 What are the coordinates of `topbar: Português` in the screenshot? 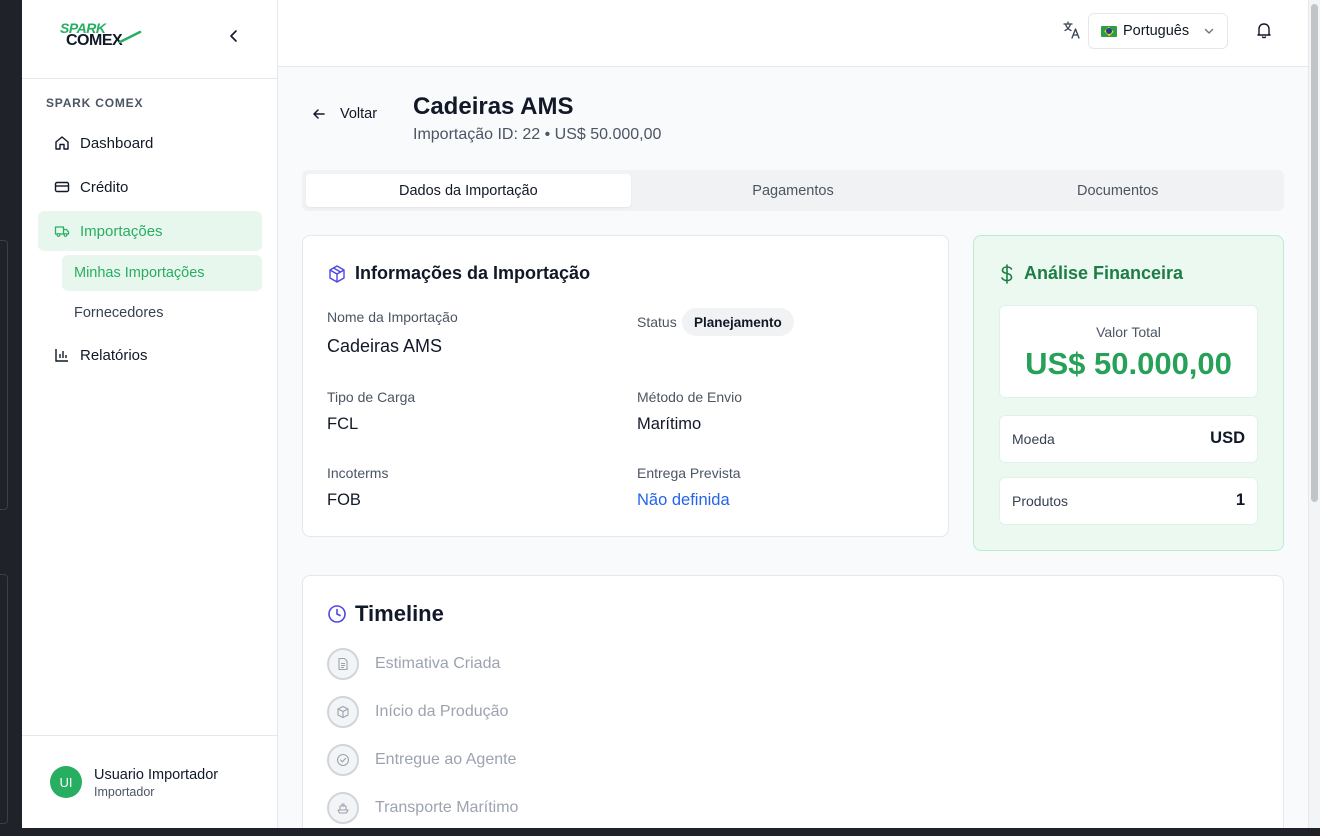 It's located at (793, 33).